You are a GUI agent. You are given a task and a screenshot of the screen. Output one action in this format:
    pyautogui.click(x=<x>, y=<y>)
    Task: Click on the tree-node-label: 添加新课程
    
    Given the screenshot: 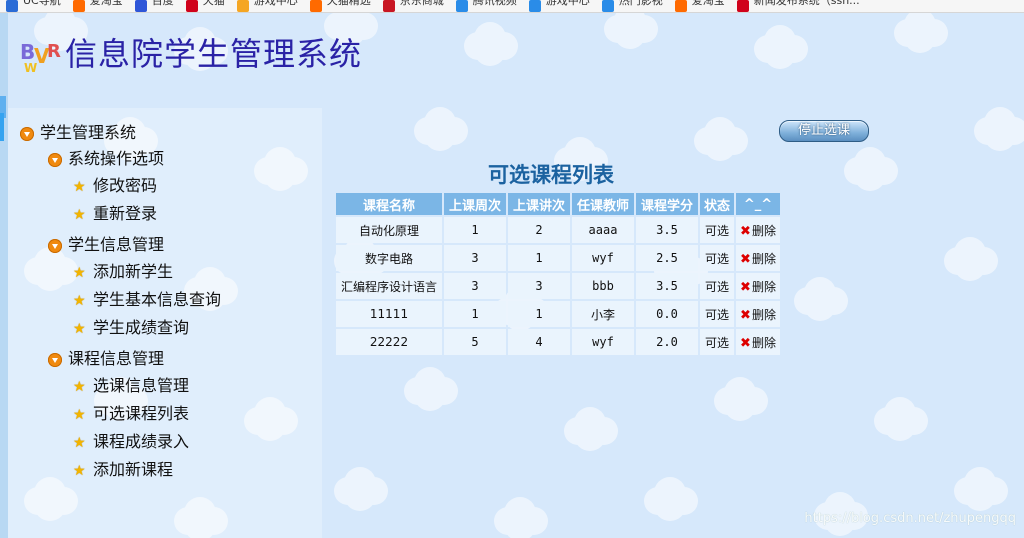 What is the action you would take?
    pyautogui.click(x=133, y=469)
    